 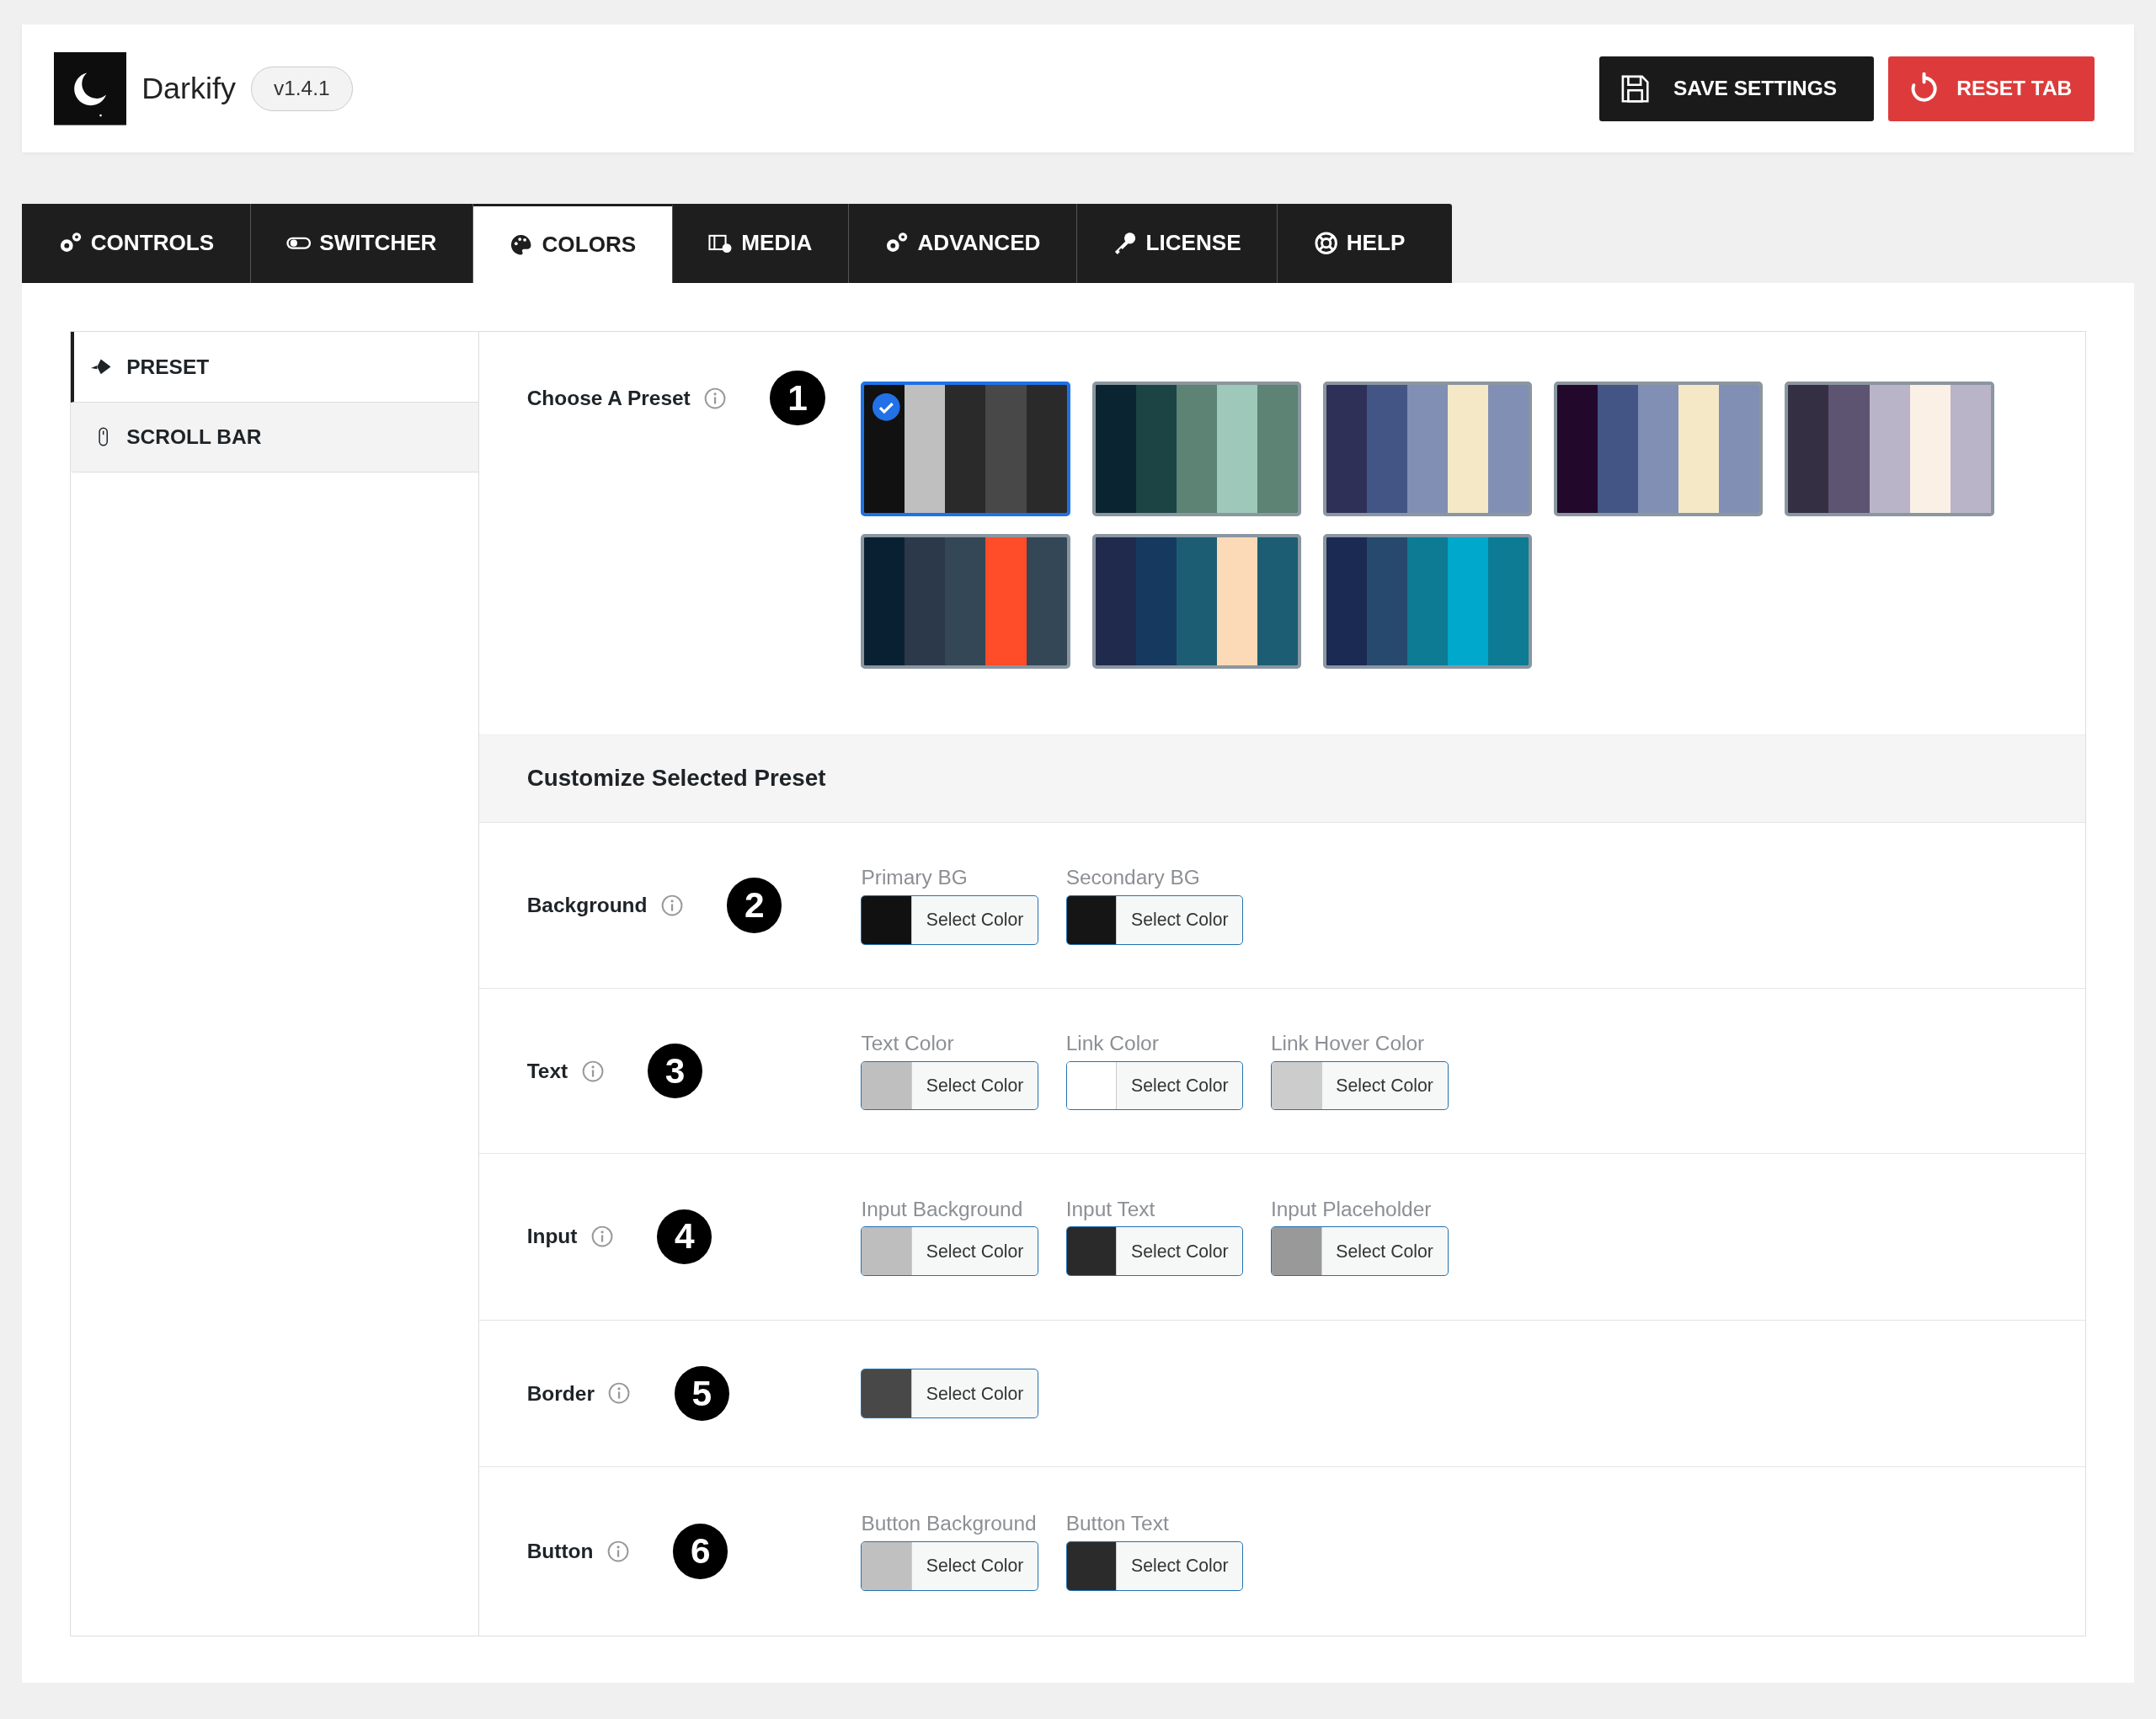 What do you see at coordinates (675, 1071) in the screenshot?
I see `number-badge: 3` at bounding box center [675, 1071].